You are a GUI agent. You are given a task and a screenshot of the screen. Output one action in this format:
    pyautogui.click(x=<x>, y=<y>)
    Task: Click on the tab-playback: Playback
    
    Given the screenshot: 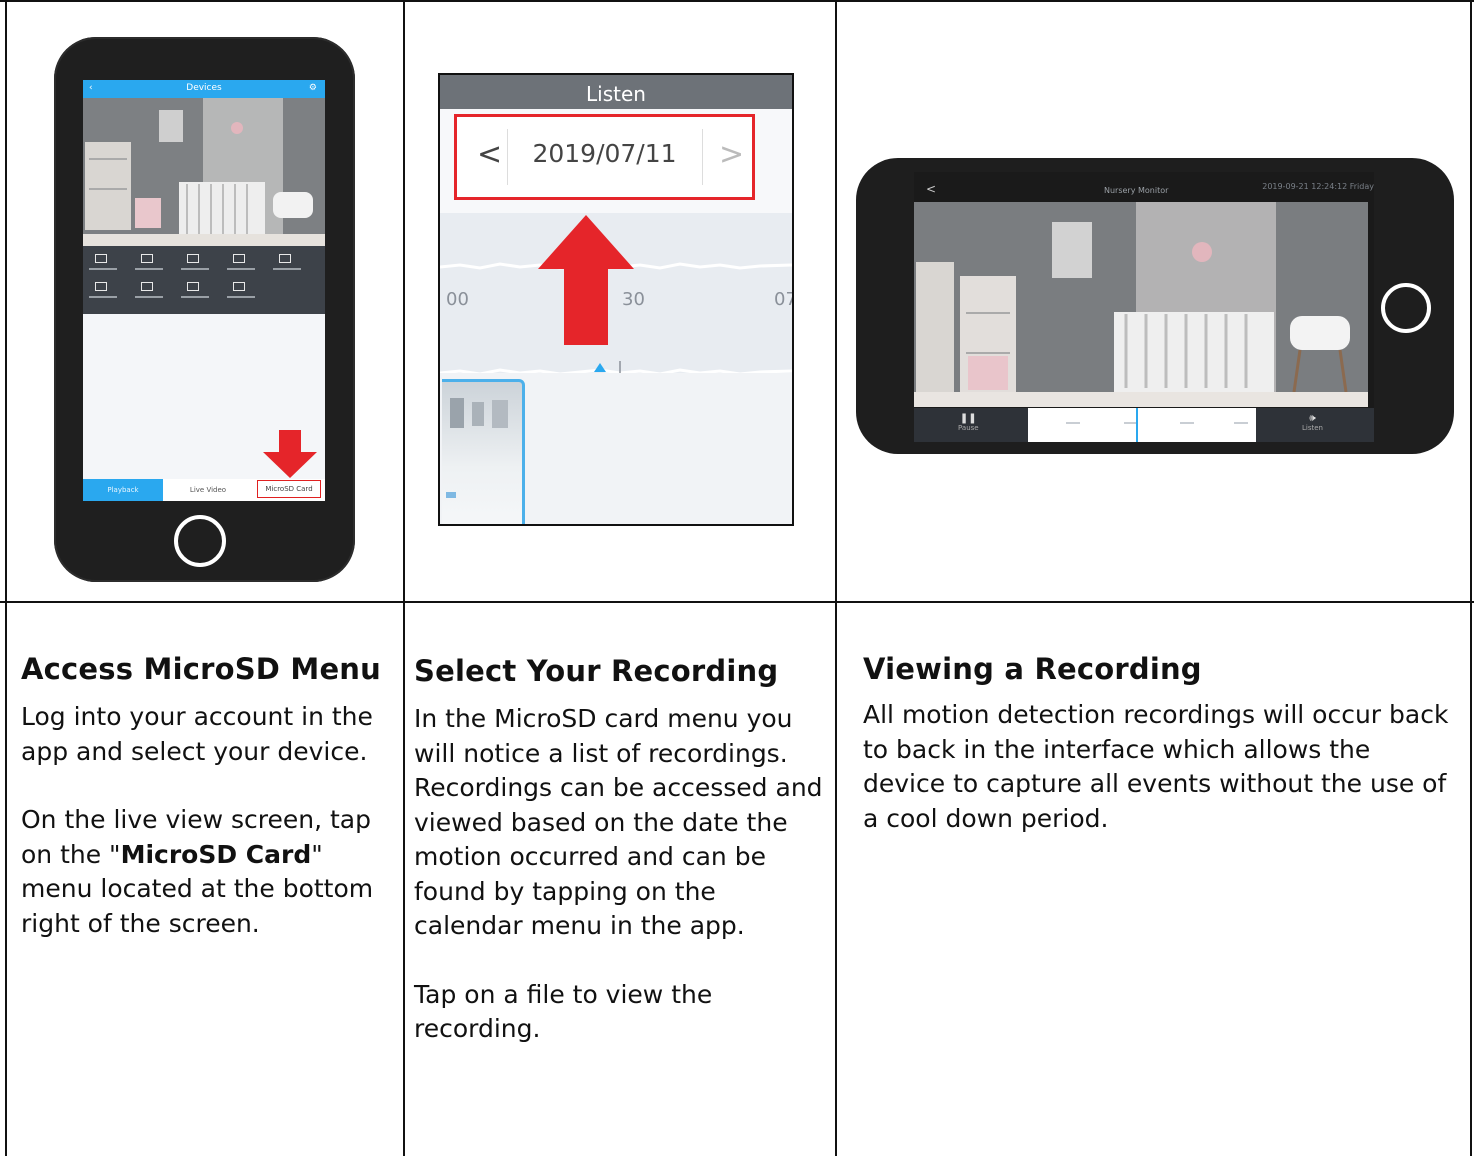 What is the action you would take?
    pyautogui.click(x=123, y=490)
    